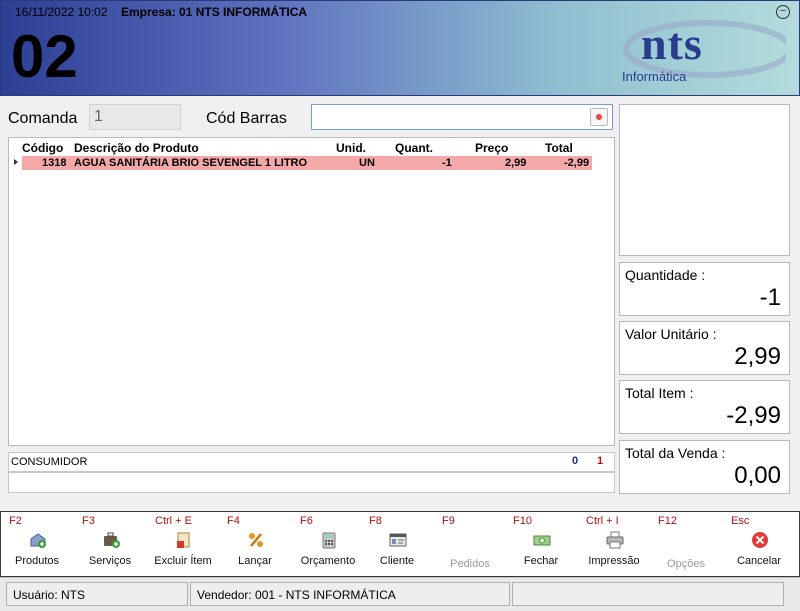 This screenshot has height=611, width=800. What do you see at coordinates (770, 297) in the screenshot?
I see `quantidade-value: -1` at bounding box center [770, 297].